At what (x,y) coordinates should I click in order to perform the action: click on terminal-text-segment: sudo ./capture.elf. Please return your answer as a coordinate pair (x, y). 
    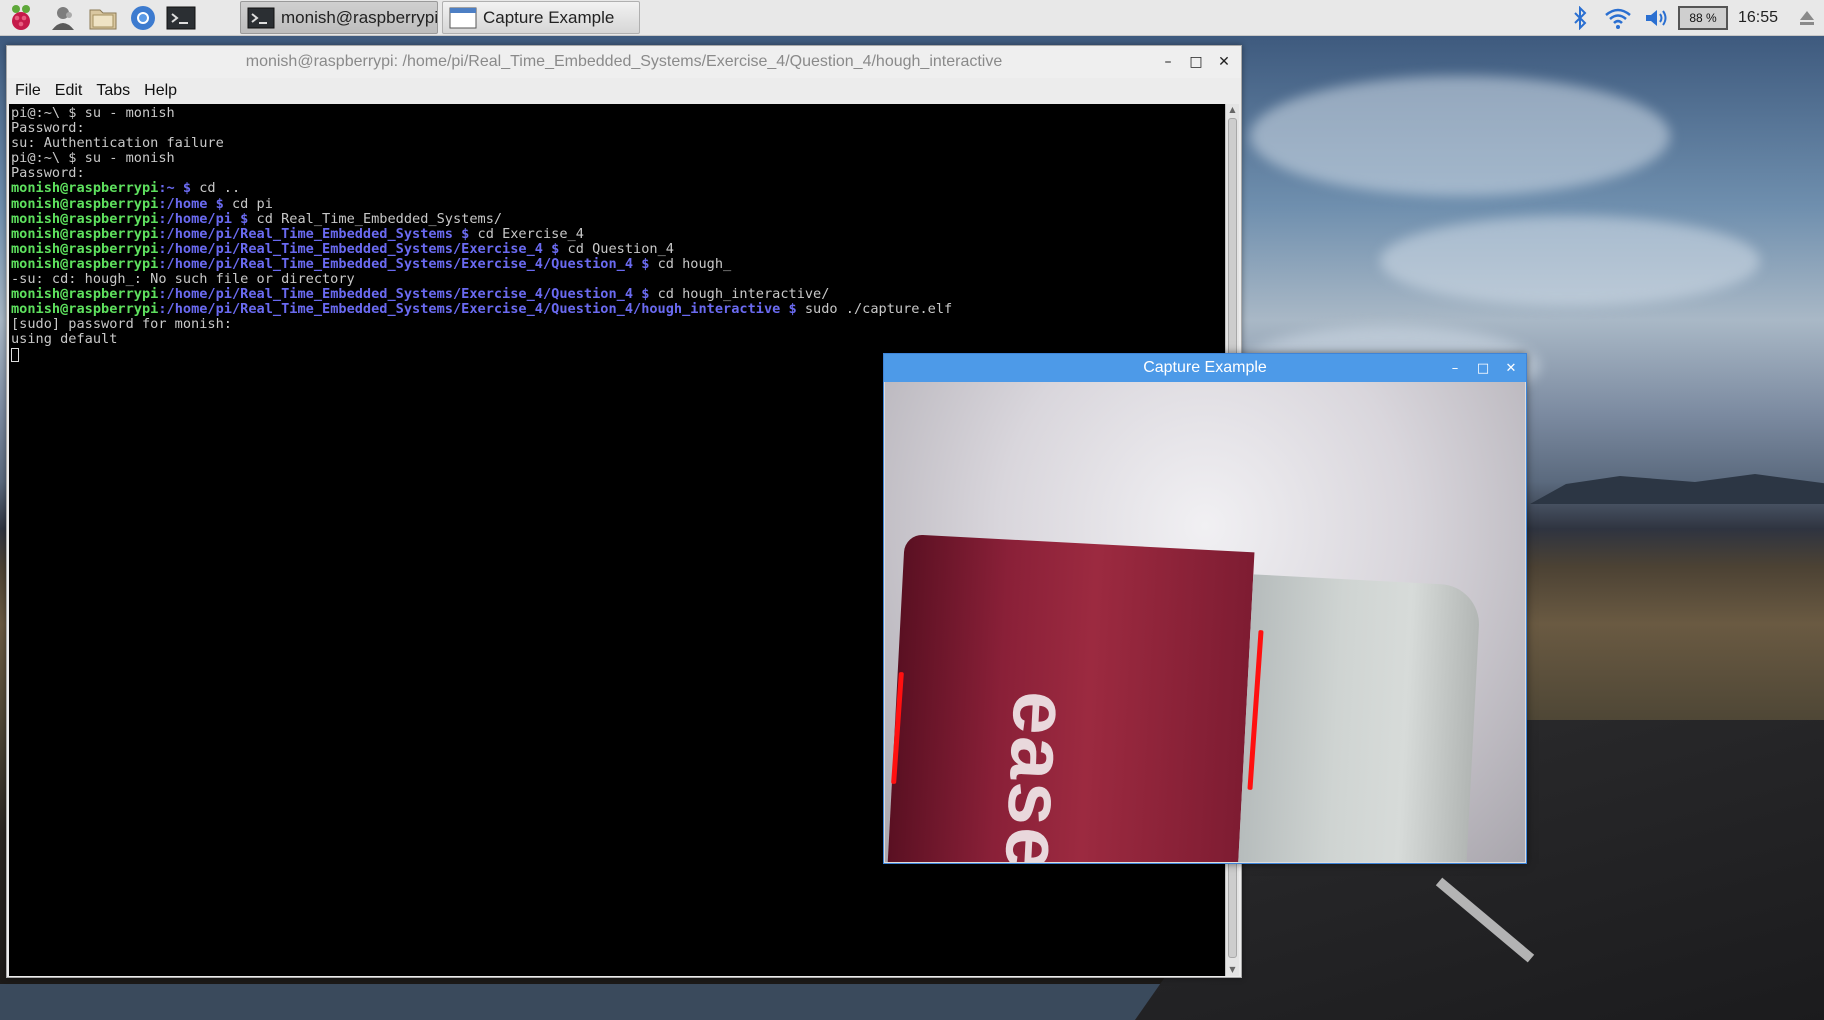
    Looking at the image, I should click on (878, 309).